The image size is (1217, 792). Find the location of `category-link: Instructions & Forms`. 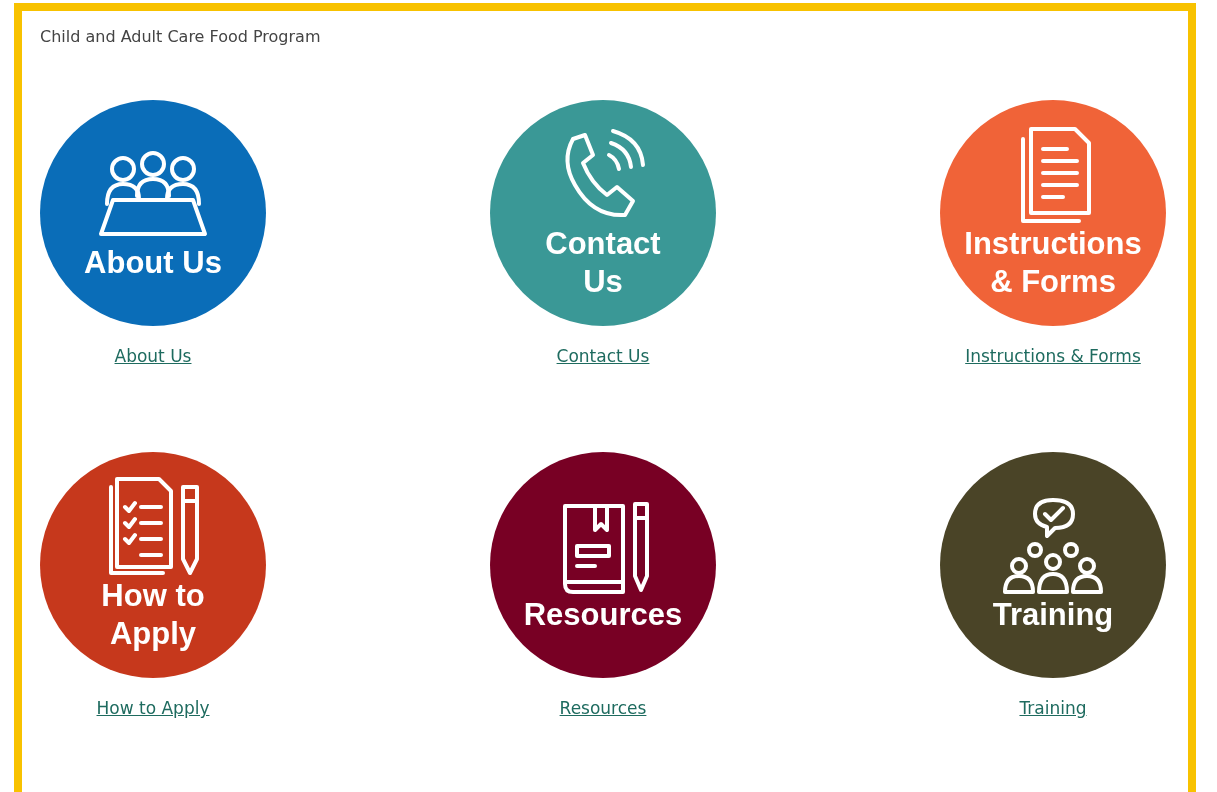

category-link: Instructions & Forms is located at coordinates (1053, 356).